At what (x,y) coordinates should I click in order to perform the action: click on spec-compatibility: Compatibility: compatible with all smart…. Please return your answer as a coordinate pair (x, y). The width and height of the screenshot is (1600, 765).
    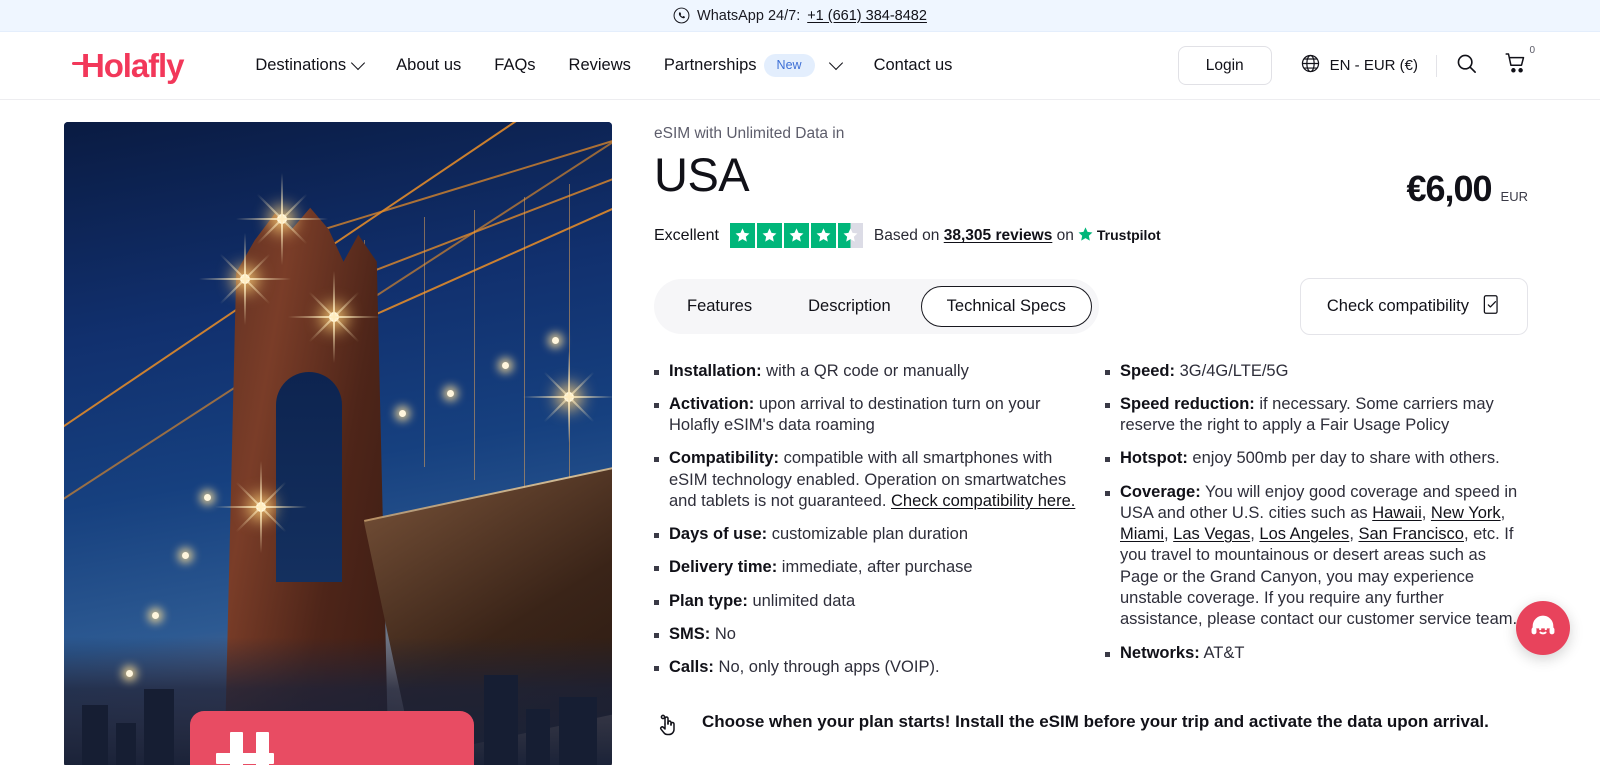
    Looking at the image, I should click on (865, 480).